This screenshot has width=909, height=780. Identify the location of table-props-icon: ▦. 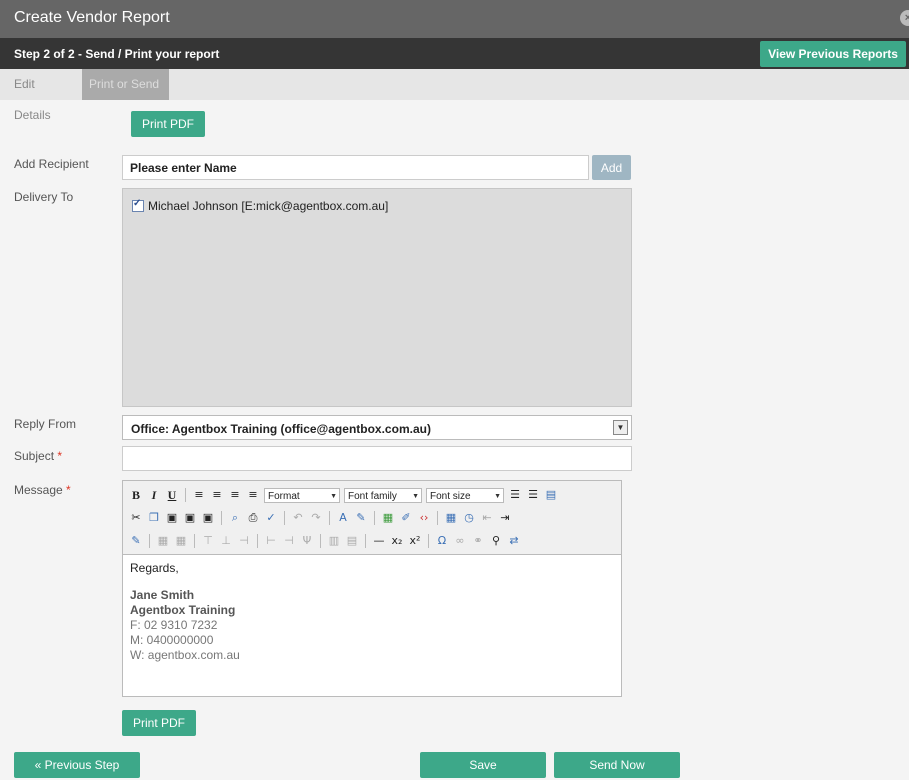
(181, 541).